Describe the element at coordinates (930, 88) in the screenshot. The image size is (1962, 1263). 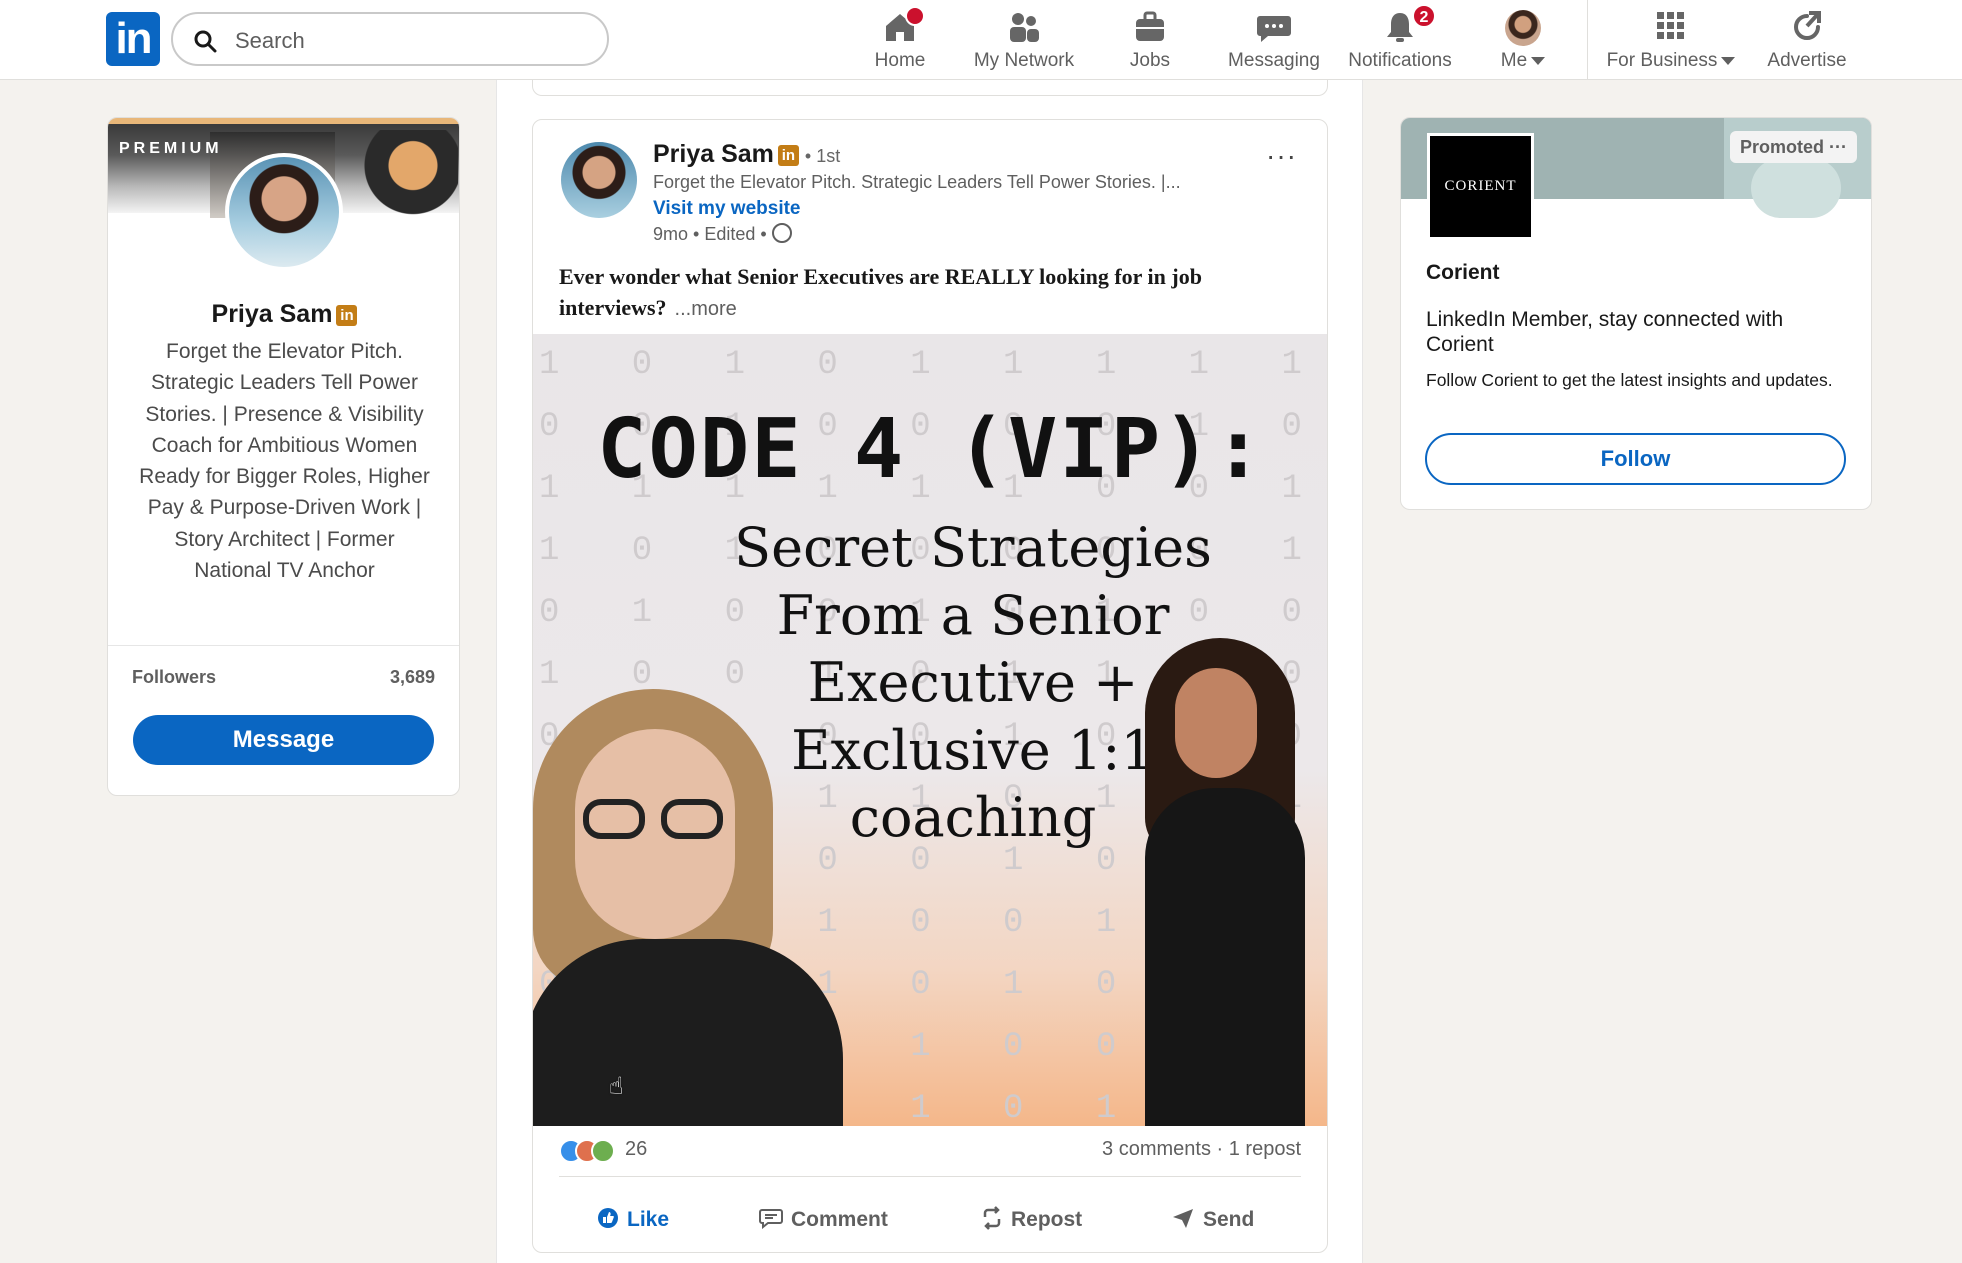
I see `previous-post-edge` at that location.